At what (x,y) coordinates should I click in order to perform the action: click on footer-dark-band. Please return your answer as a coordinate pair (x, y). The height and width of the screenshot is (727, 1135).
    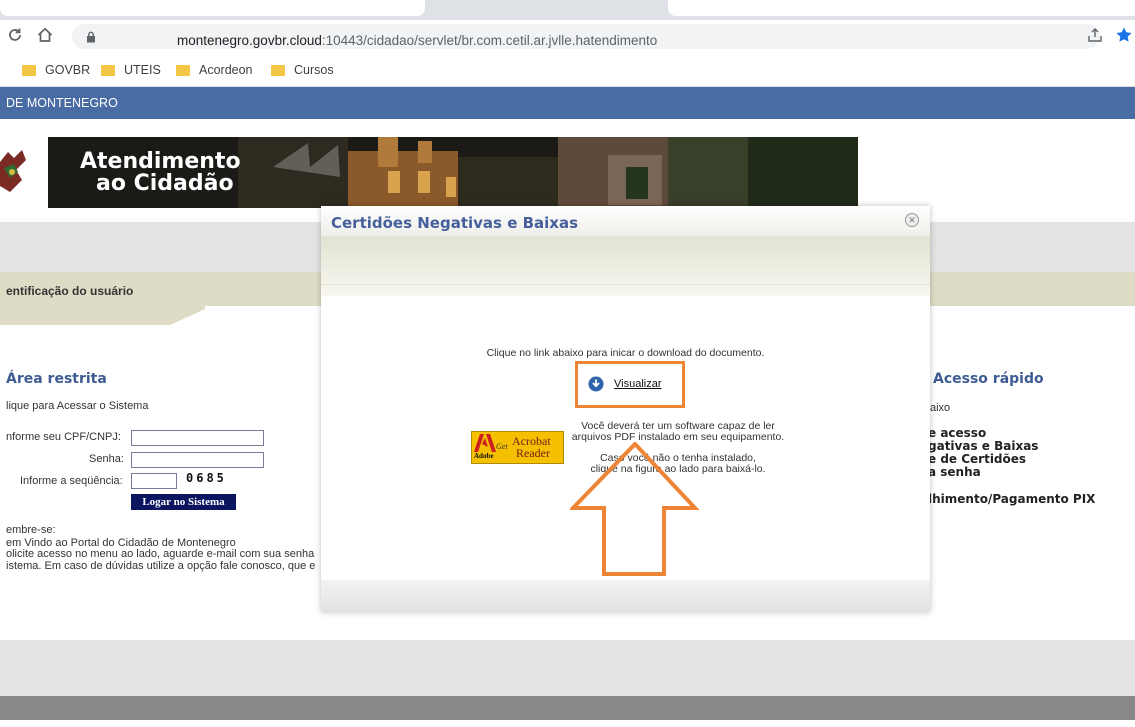
    Looking at the image, I should click on (567, 708).